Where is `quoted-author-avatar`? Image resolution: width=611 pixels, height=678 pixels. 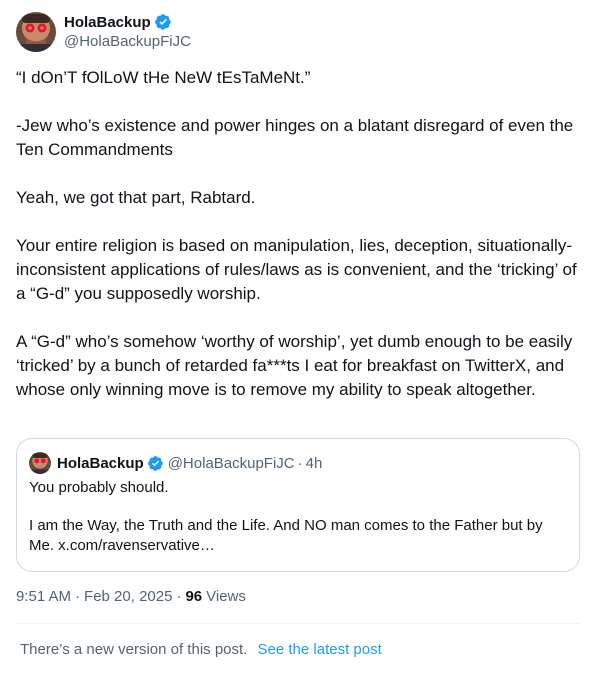 quoted-author-avatar is located at coordinates (40, 463).